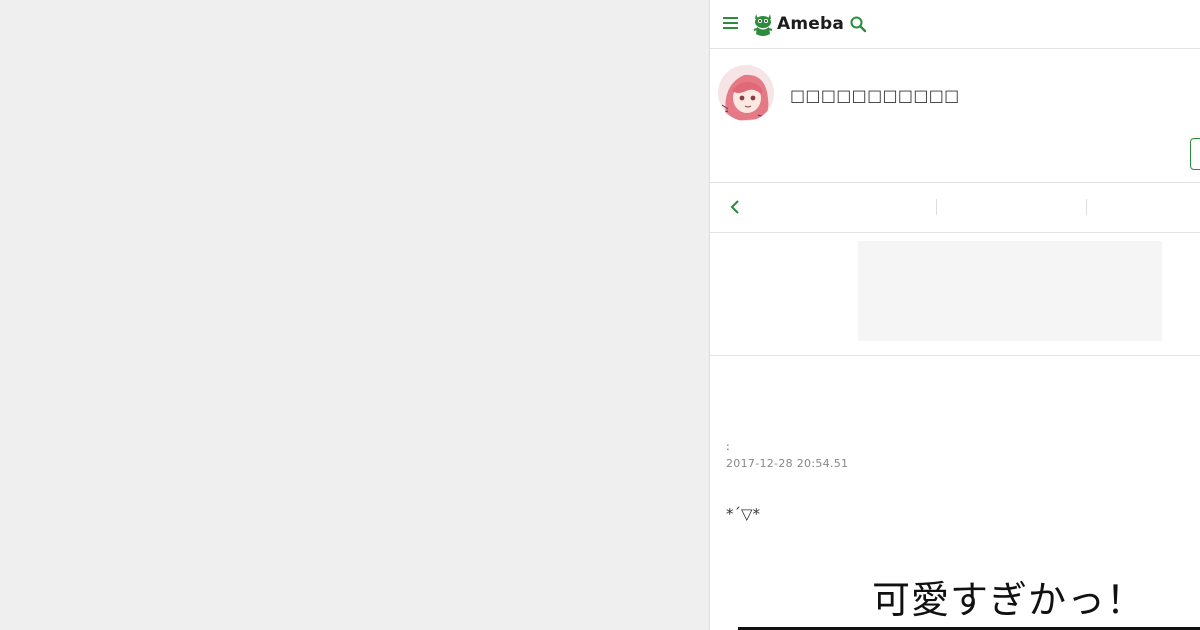  I want to click on avatar-image, so click(746, 93).